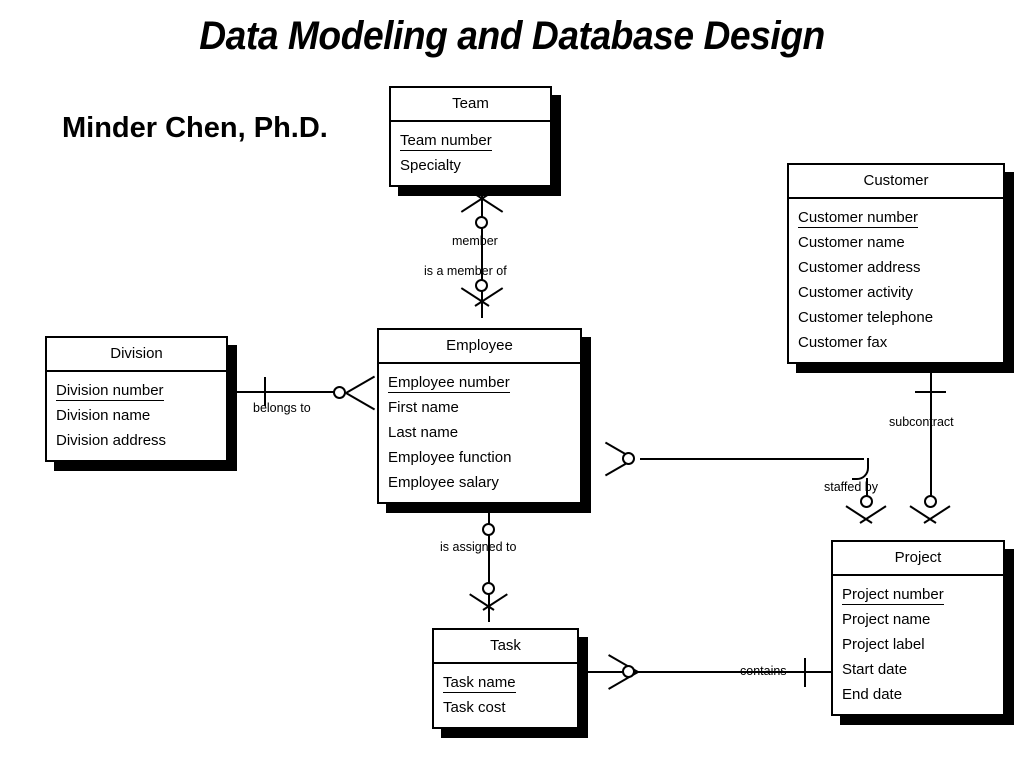 The image size is (1024, 768). Describe the element at coordinates (628, 458) in the screenshot. I see `optional-circle-staffed-by-employee-end` at that location.